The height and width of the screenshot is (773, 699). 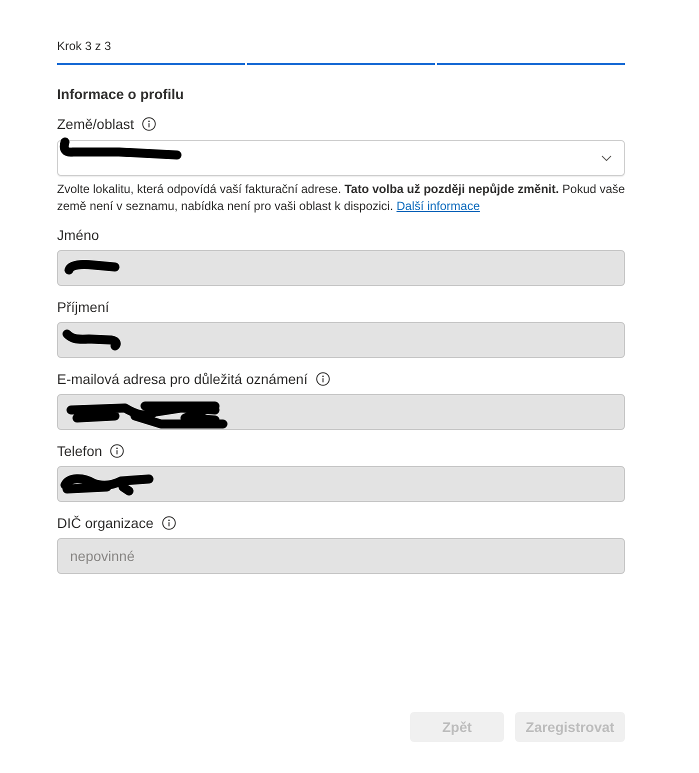 What do you see at coordinates (121, 94) in the screenshot?
I see `section-title: Informace o profilu` at bounding box center [121, 94].